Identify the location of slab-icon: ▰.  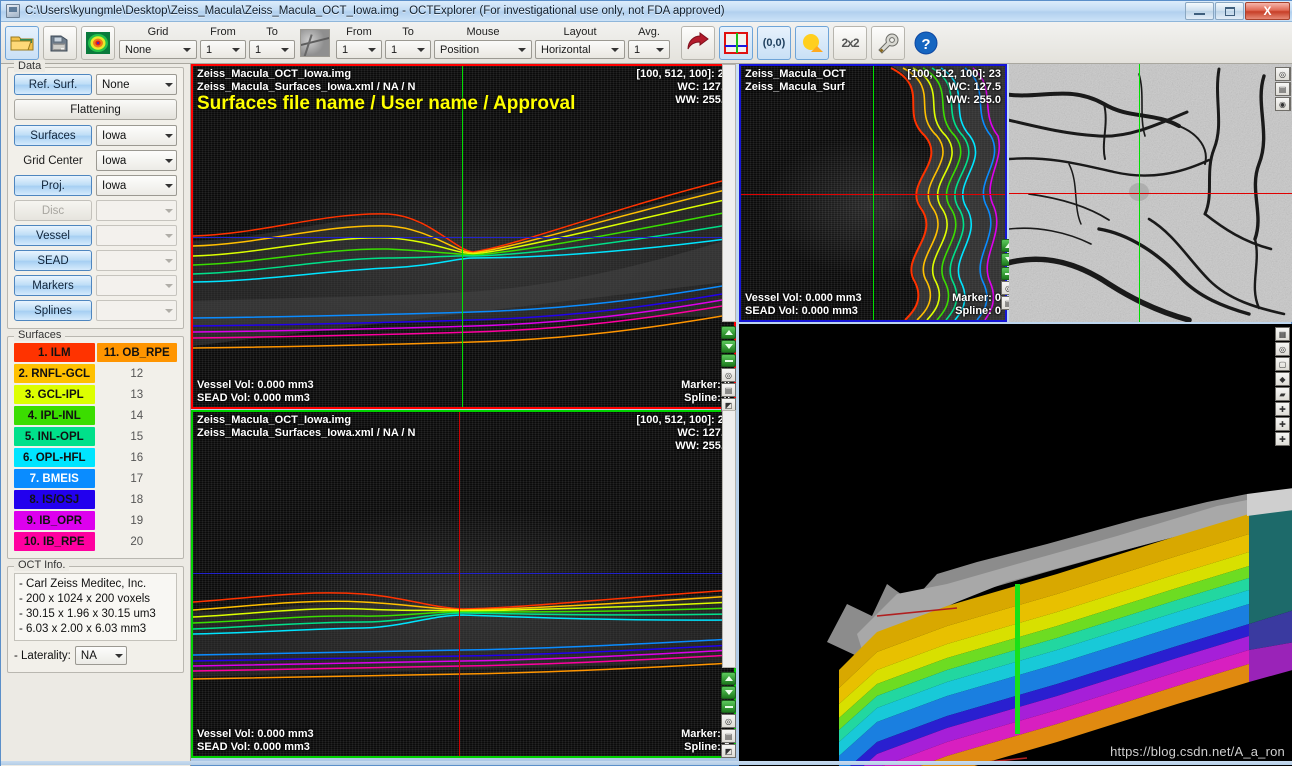
(1282, 394).